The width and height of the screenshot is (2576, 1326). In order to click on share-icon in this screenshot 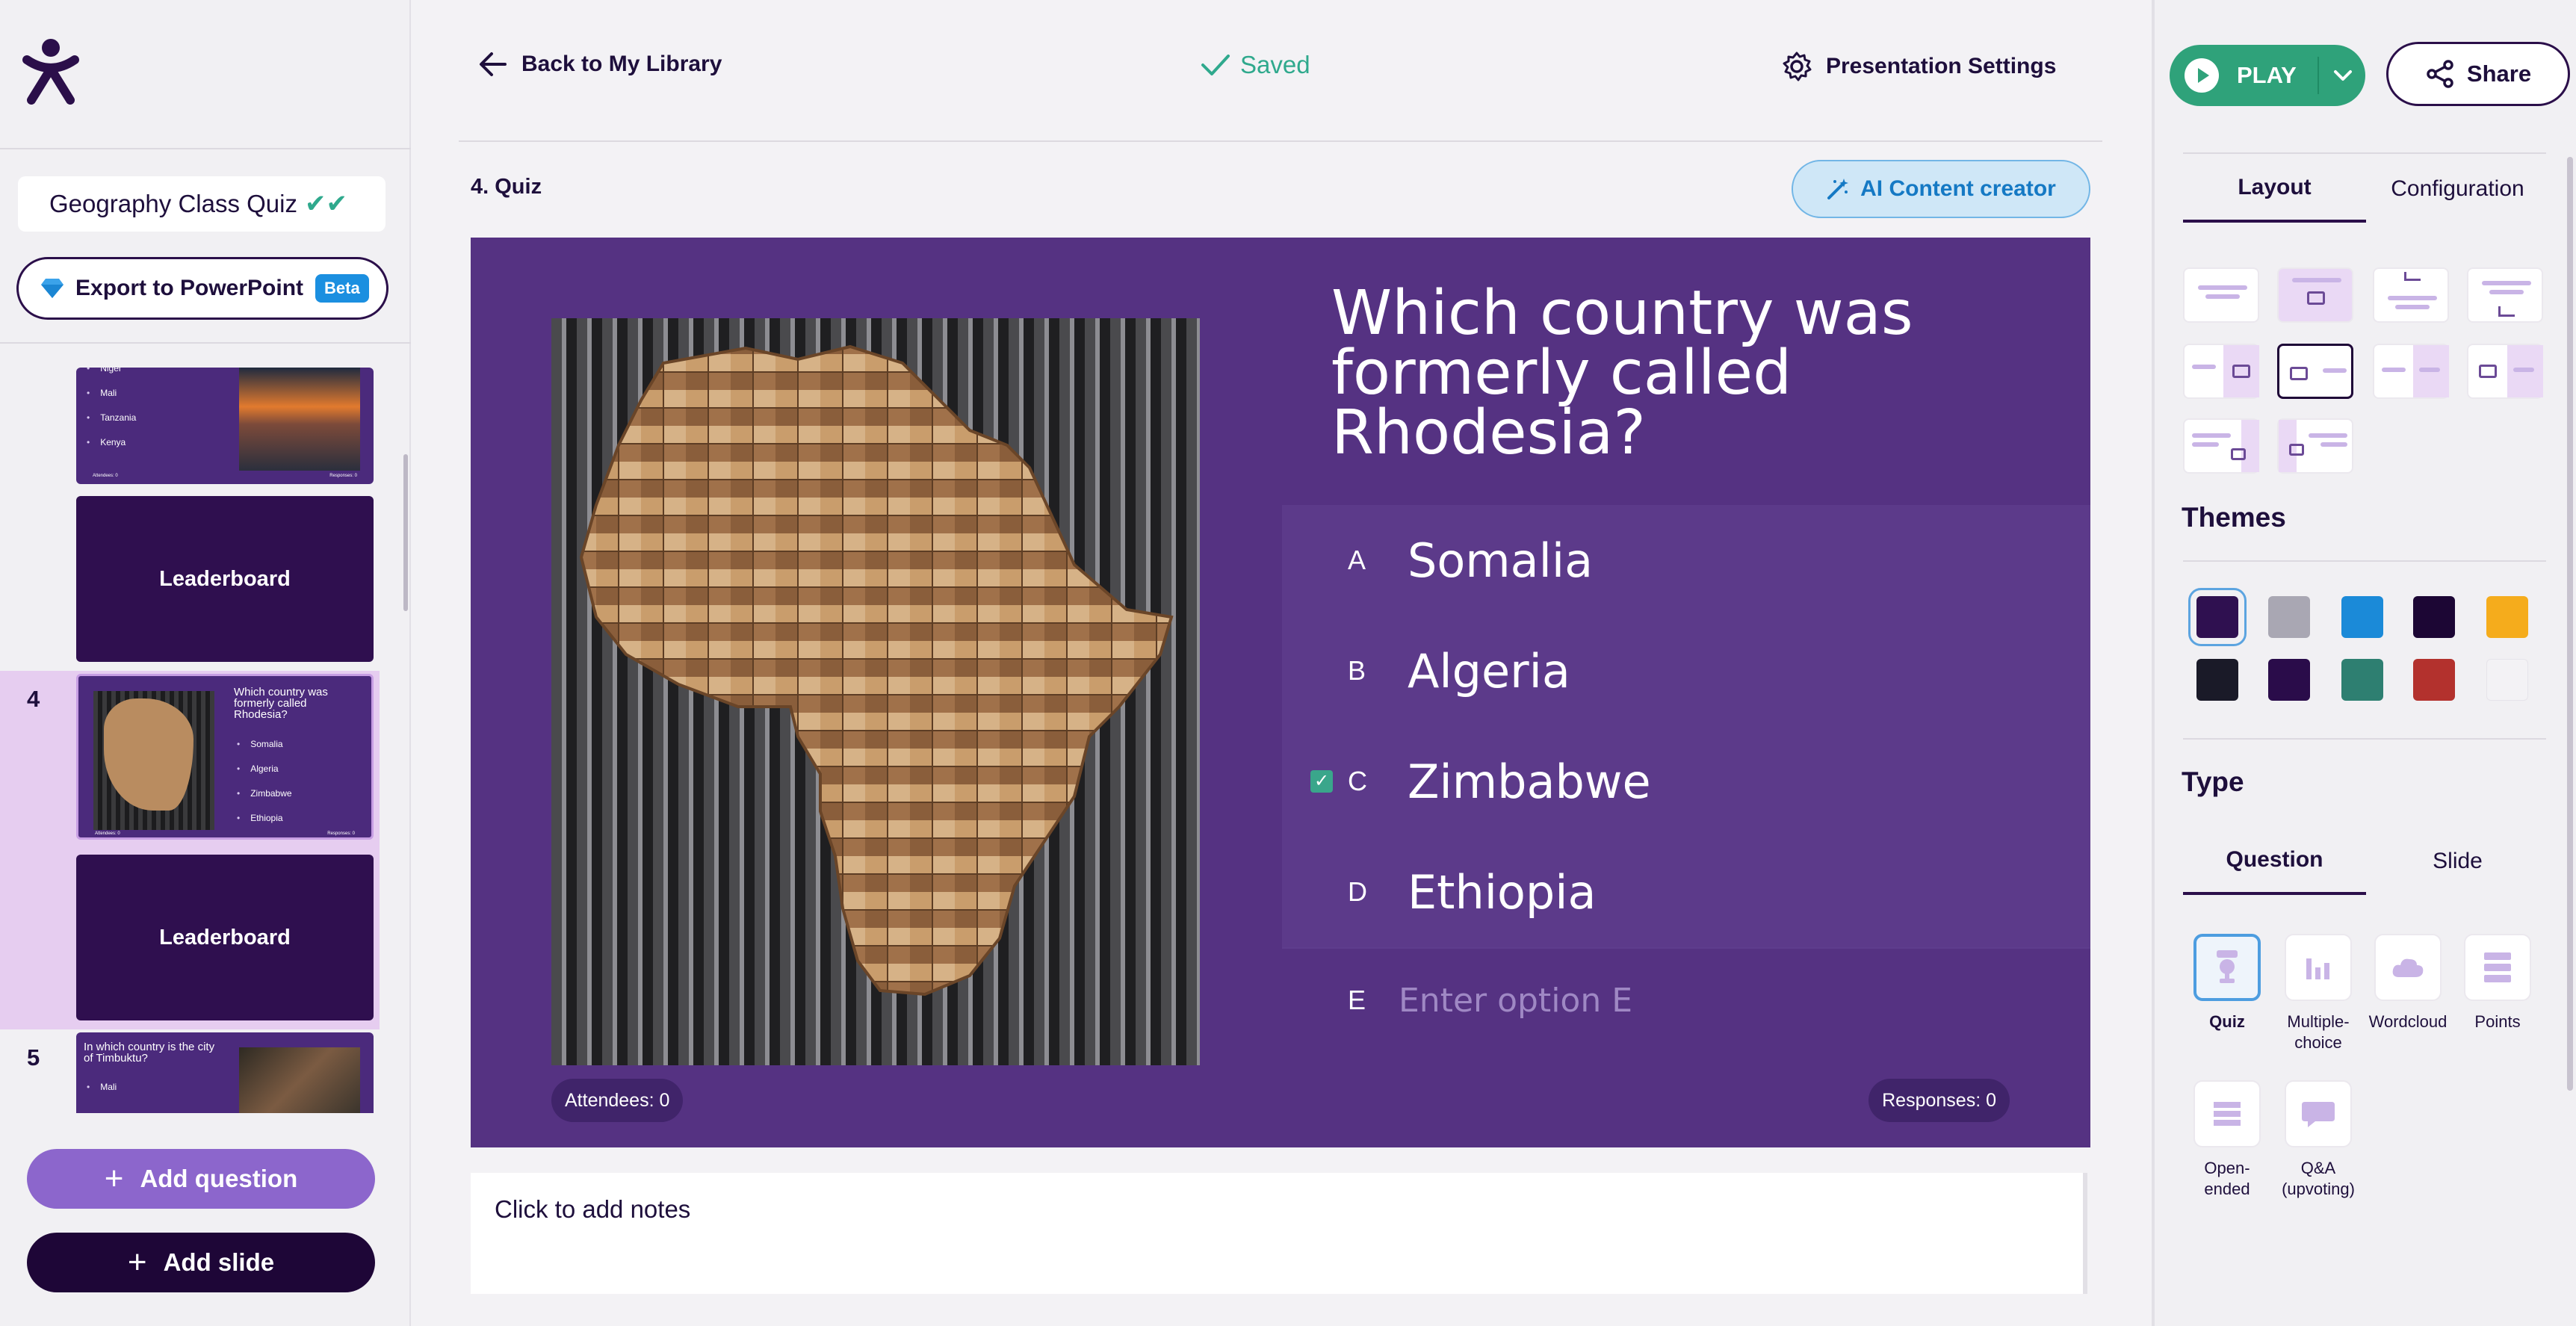, I will do `click(2440, 74)`.